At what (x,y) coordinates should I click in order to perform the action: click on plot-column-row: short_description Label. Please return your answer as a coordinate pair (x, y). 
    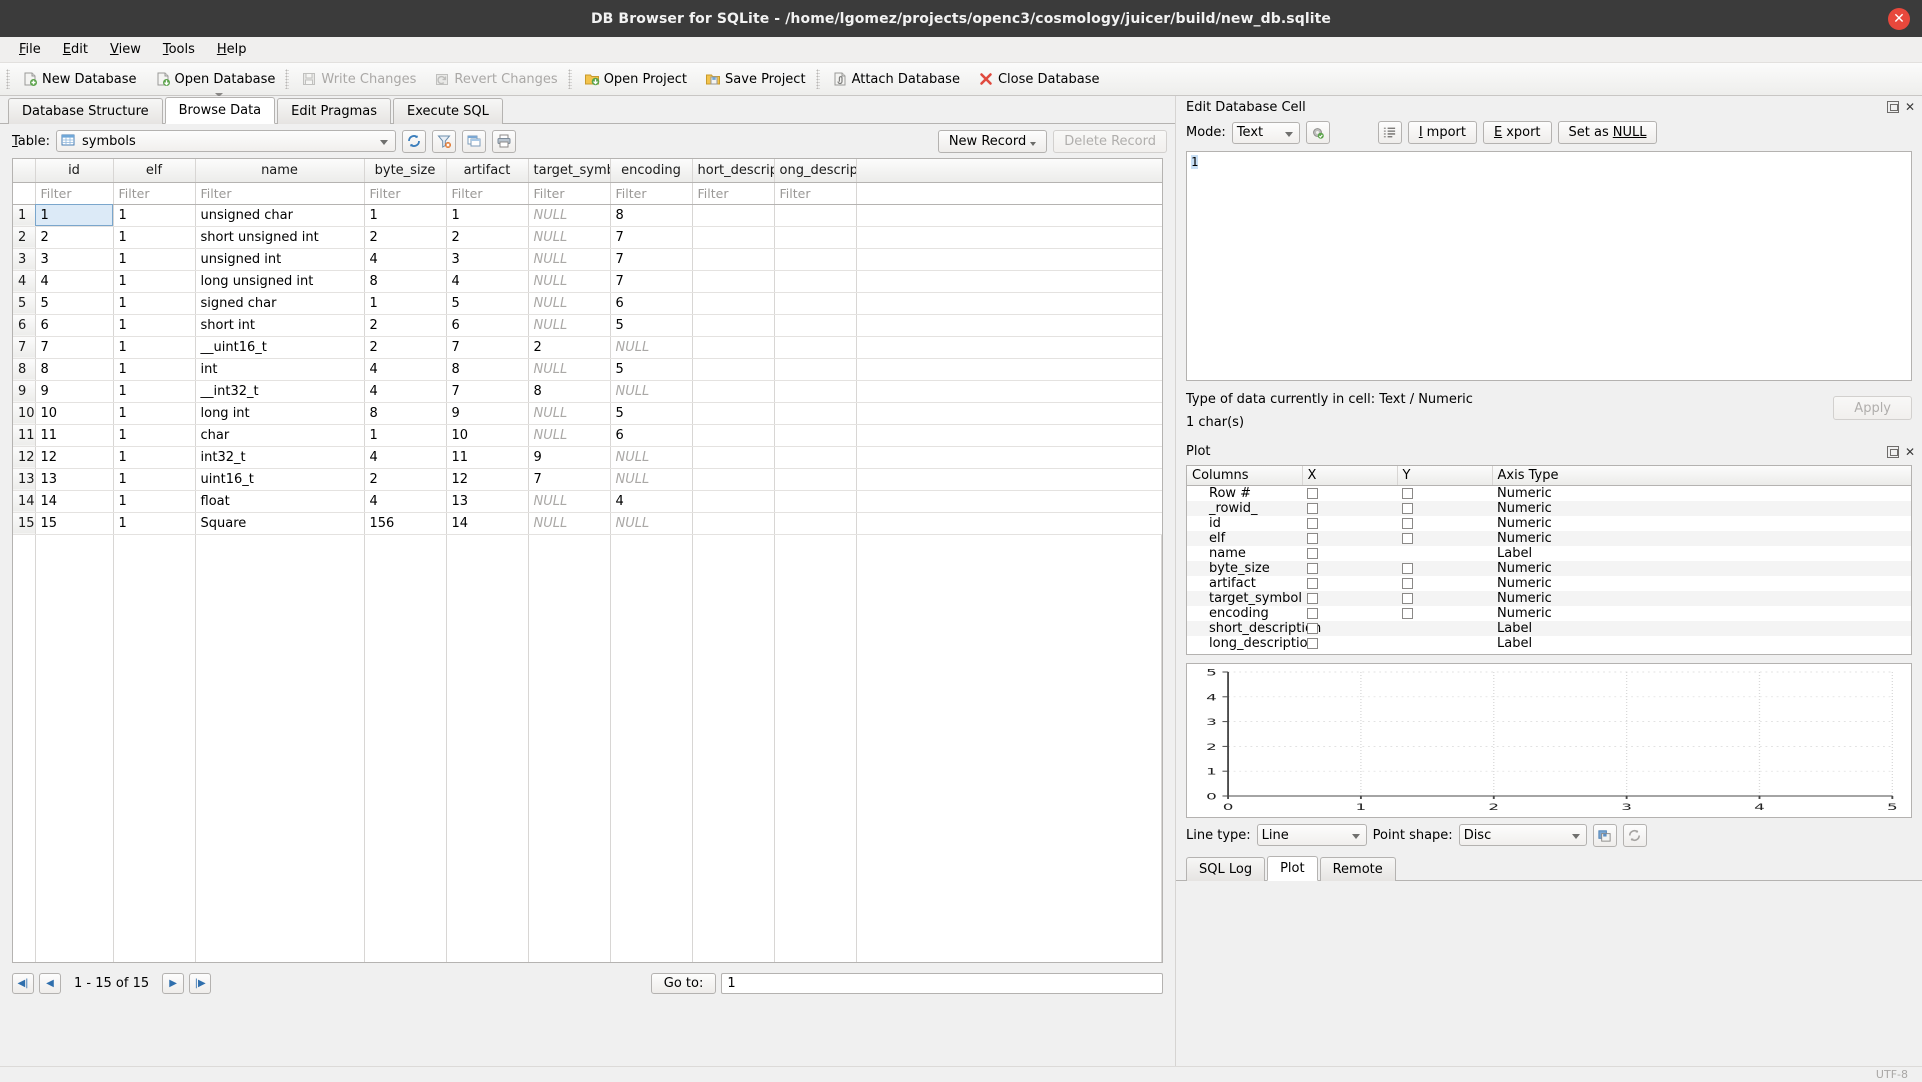
    Looking at the image, I should click on (1549, 628).